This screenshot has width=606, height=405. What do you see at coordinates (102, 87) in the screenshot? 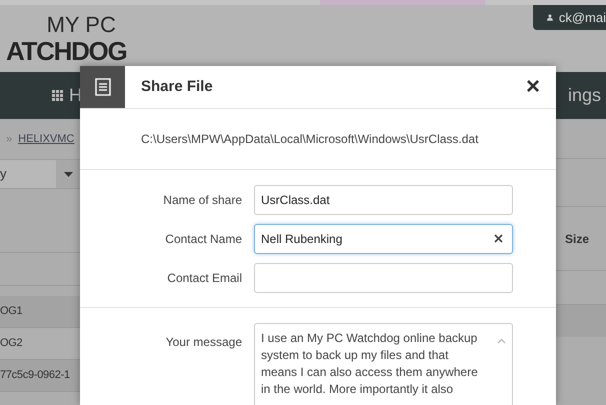
I see `document-icon` at bounding box center [102, 87].